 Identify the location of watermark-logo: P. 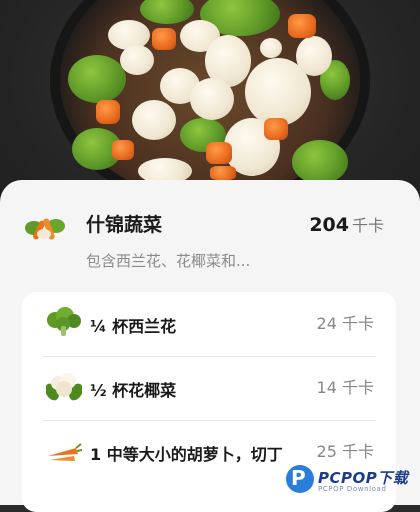
(300, 479).